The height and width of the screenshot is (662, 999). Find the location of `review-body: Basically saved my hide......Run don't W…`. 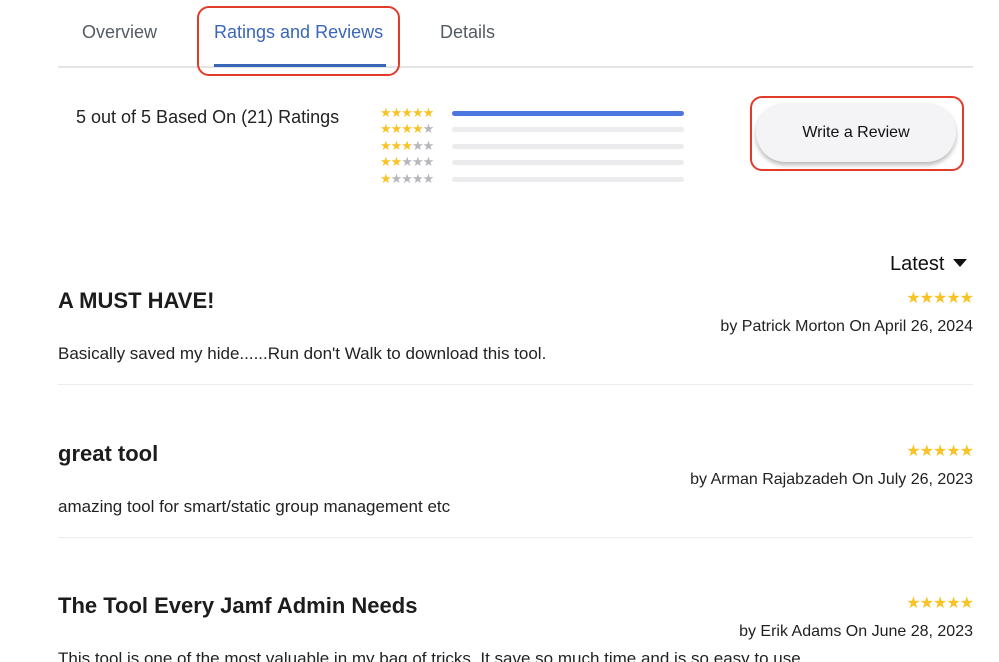

review-body: Basically saved my hide......Run don't W… is located at coordinates (302, 353).